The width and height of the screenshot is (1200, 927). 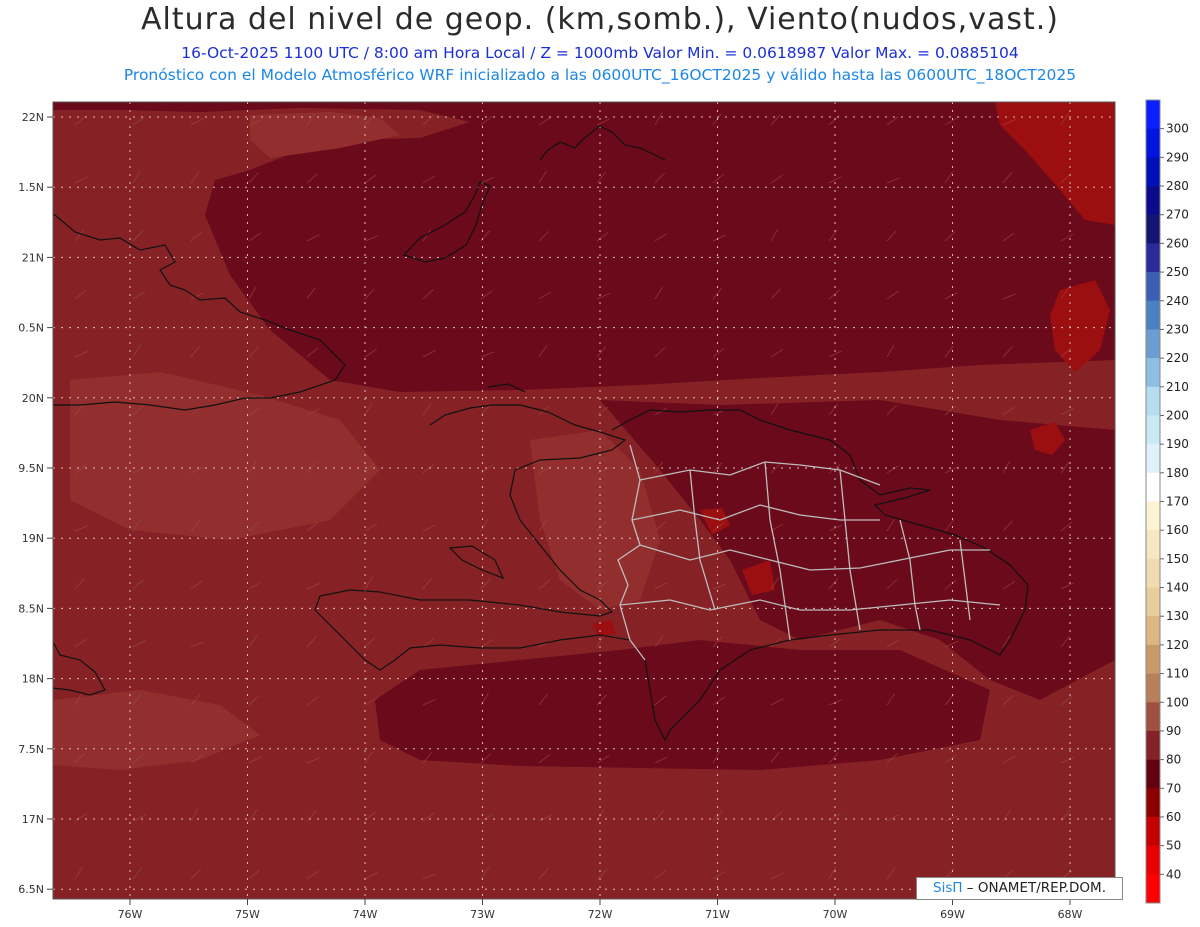 I want to click on lon-tick-label: 73W, so click(x=482, y=914).